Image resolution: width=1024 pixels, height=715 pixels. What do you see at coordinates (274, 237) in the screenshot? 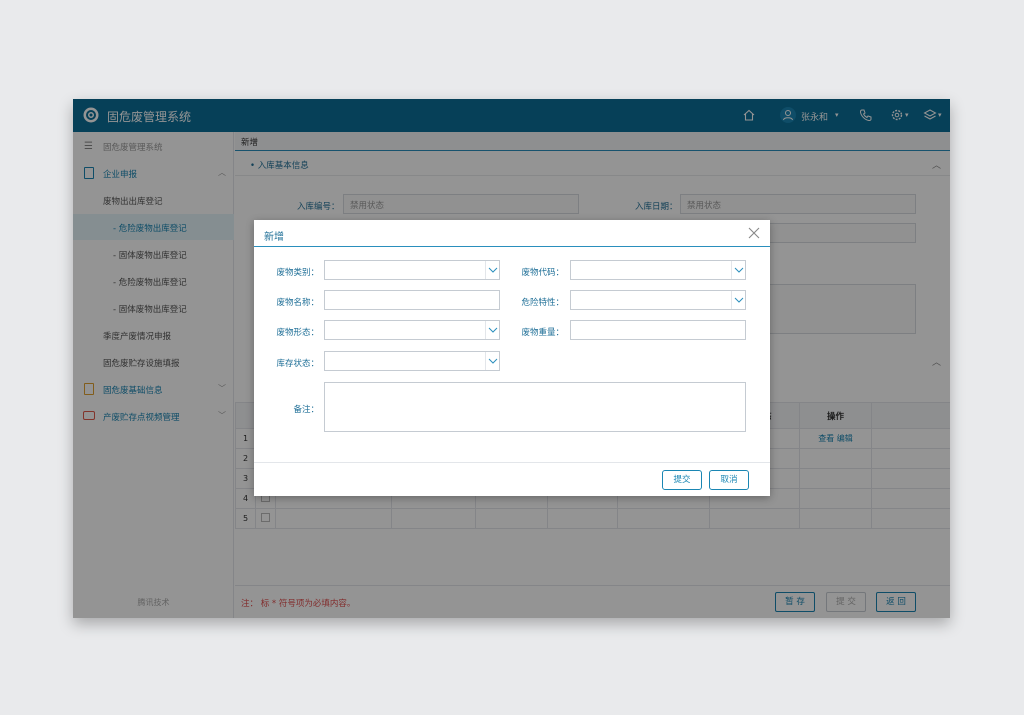
I see `dialog-title: 新增` at bounding box center [274, 237].